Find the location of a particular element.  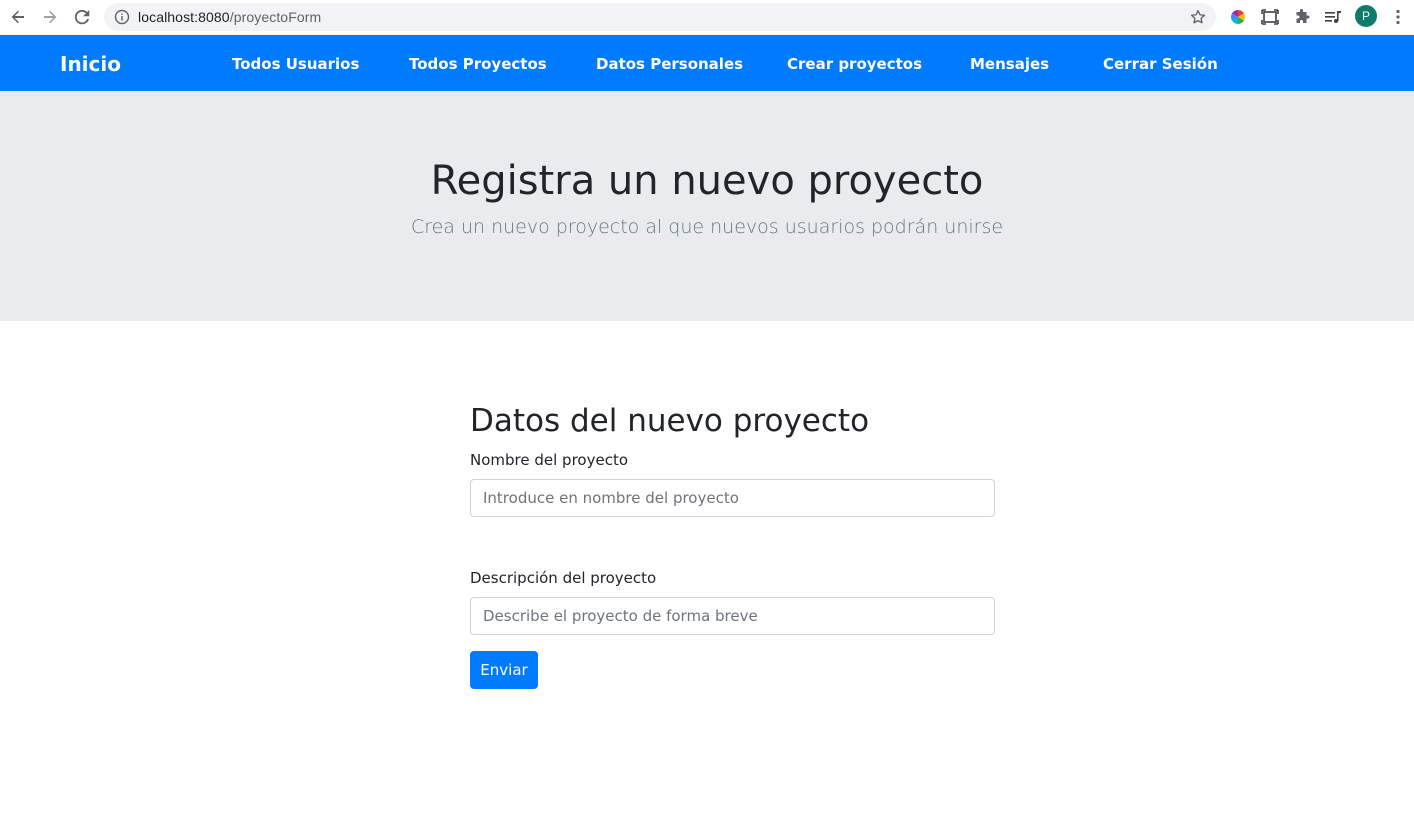

media-queue-icon is located at coordinates (1333, 17).